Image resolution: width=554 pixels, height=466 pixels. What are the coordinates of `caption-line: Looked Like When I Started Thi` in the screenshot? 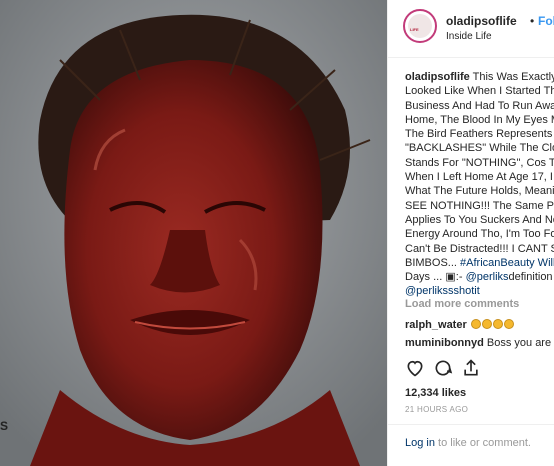 It's located at (479, 91).